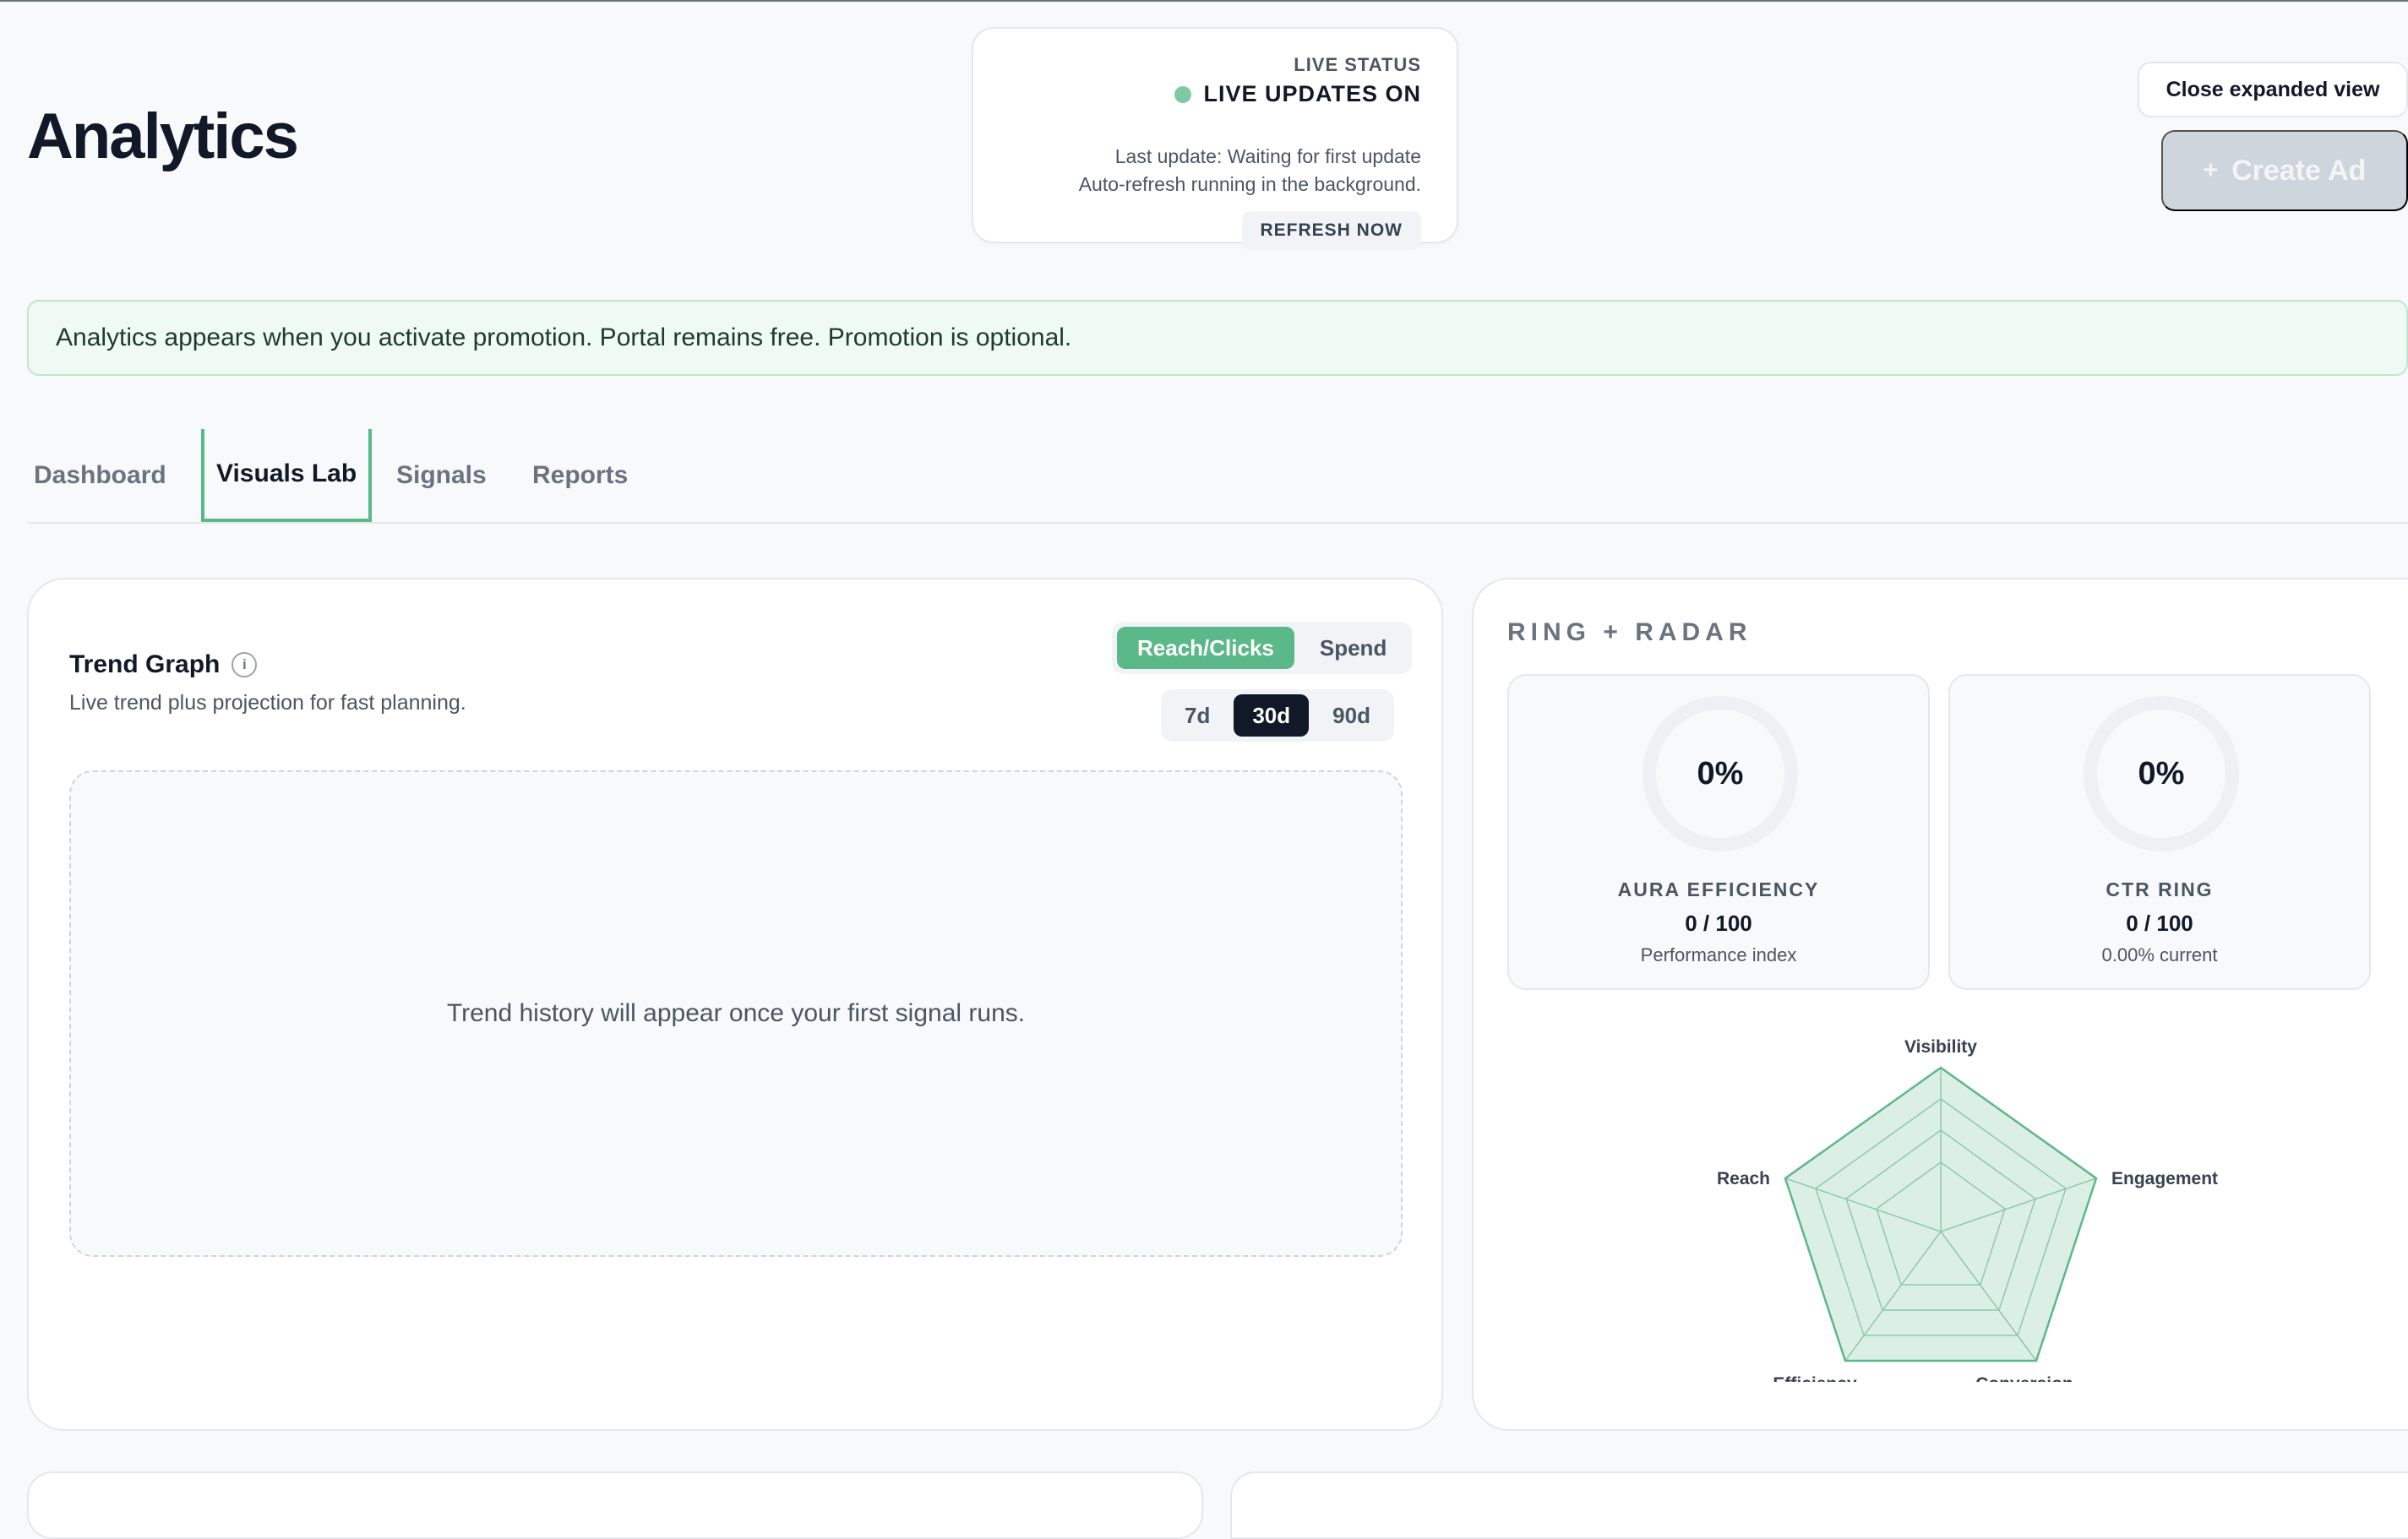 The width and height of the screenshot is (2408, 1539). Describe the element at coordinates (1815, 1378) in the screenshot. I see `radar-label-efficiency: Efficiency` at that location.